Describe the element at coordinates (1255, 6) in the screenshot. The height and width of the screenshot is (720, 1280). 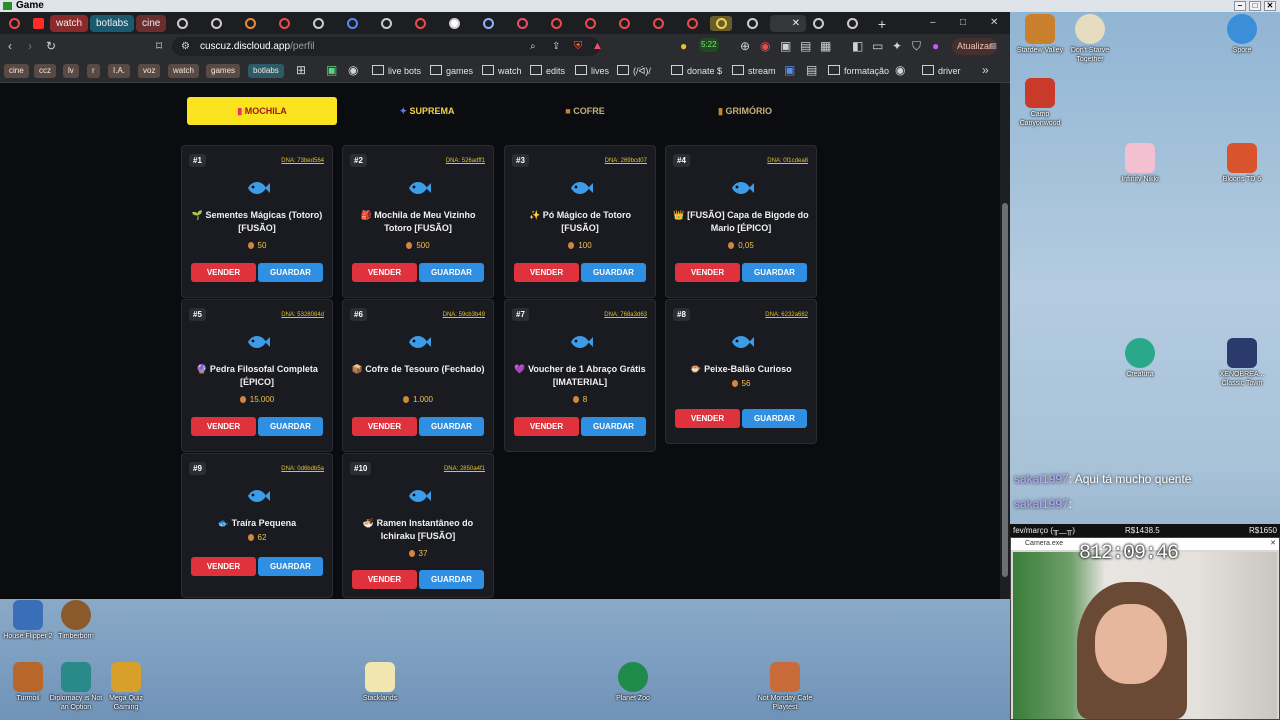
I see `maximize-button: □` at that location.